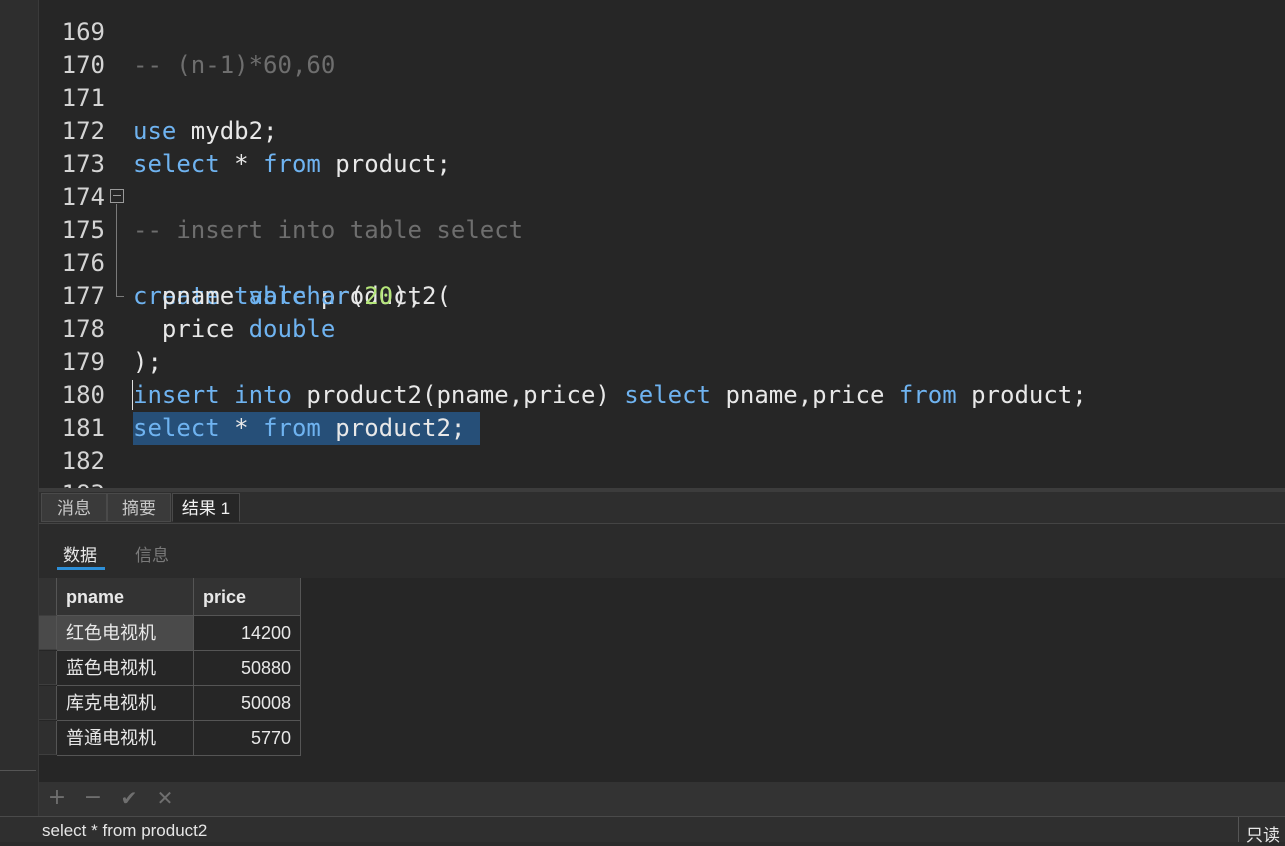 This screenshot has width=1285, height=846. I want to click on apply-changes-button: ✔, so click(129, 798).